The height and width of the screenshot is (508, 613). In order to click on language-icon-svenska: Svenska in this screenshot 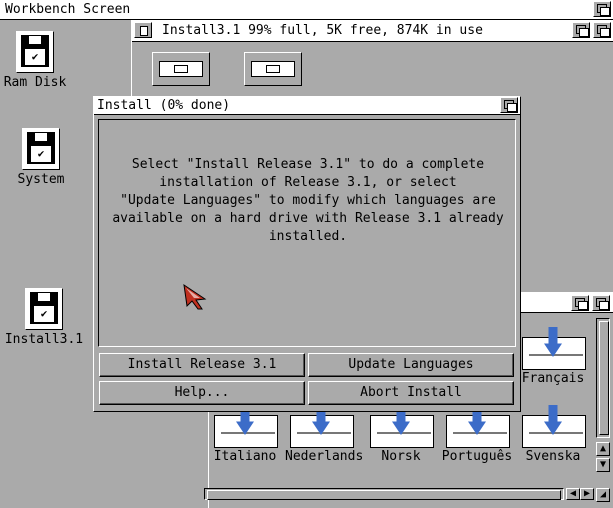, I will do `click(553, 435)`.